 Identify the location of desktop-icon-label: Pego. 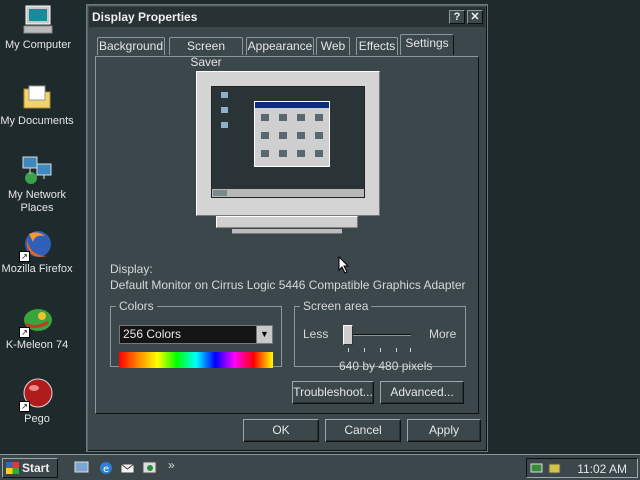
(37, 419).